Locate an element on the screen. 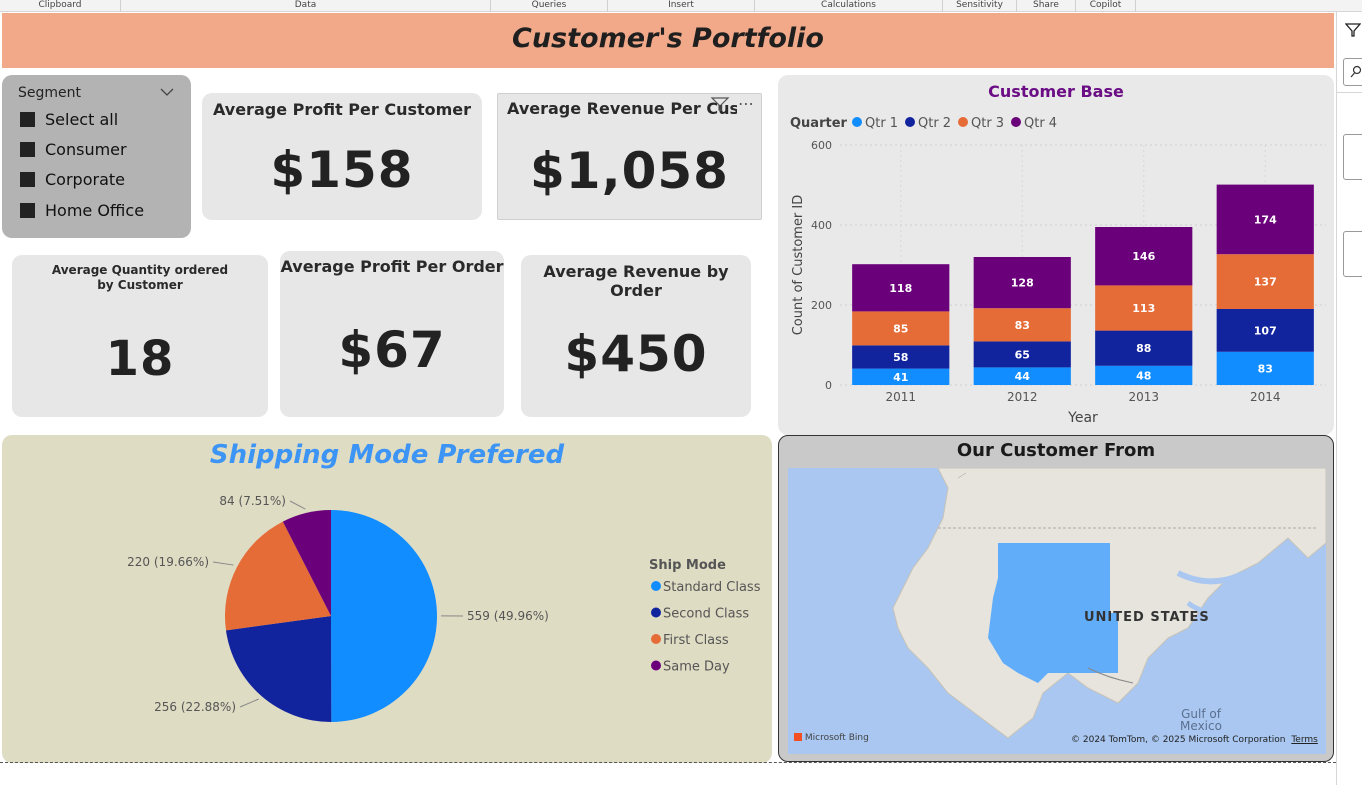 Image resolution: width=1362 pixels, height=785 pixels. kpi-value: $1,058 is located at coordinates (629, 171).